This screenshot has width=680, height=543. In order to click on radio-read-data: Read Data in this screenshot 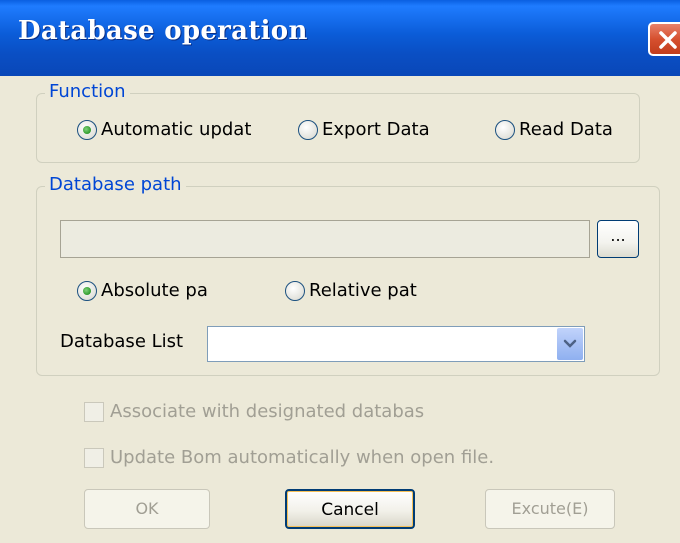, I will do `click(554, 129)`.